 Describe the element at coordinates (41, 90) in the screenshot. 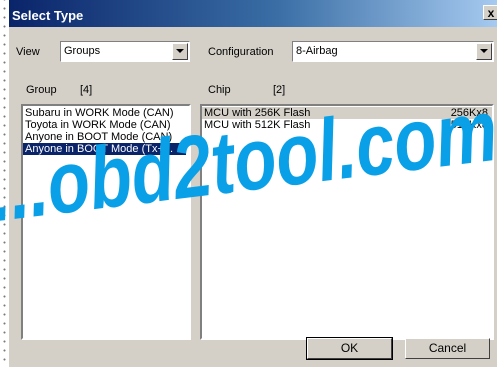

I see `group-label: Group` at that location.